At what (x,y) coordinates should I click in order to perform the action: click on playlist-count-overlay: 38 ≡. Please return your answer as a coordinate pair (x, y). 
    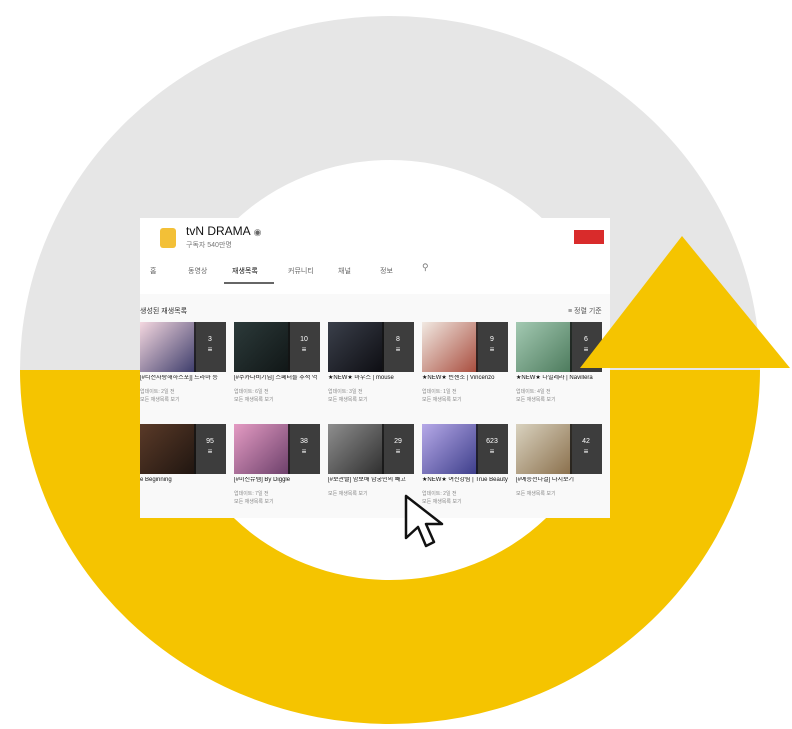
    Looking at the image, I should click on (304, 449).